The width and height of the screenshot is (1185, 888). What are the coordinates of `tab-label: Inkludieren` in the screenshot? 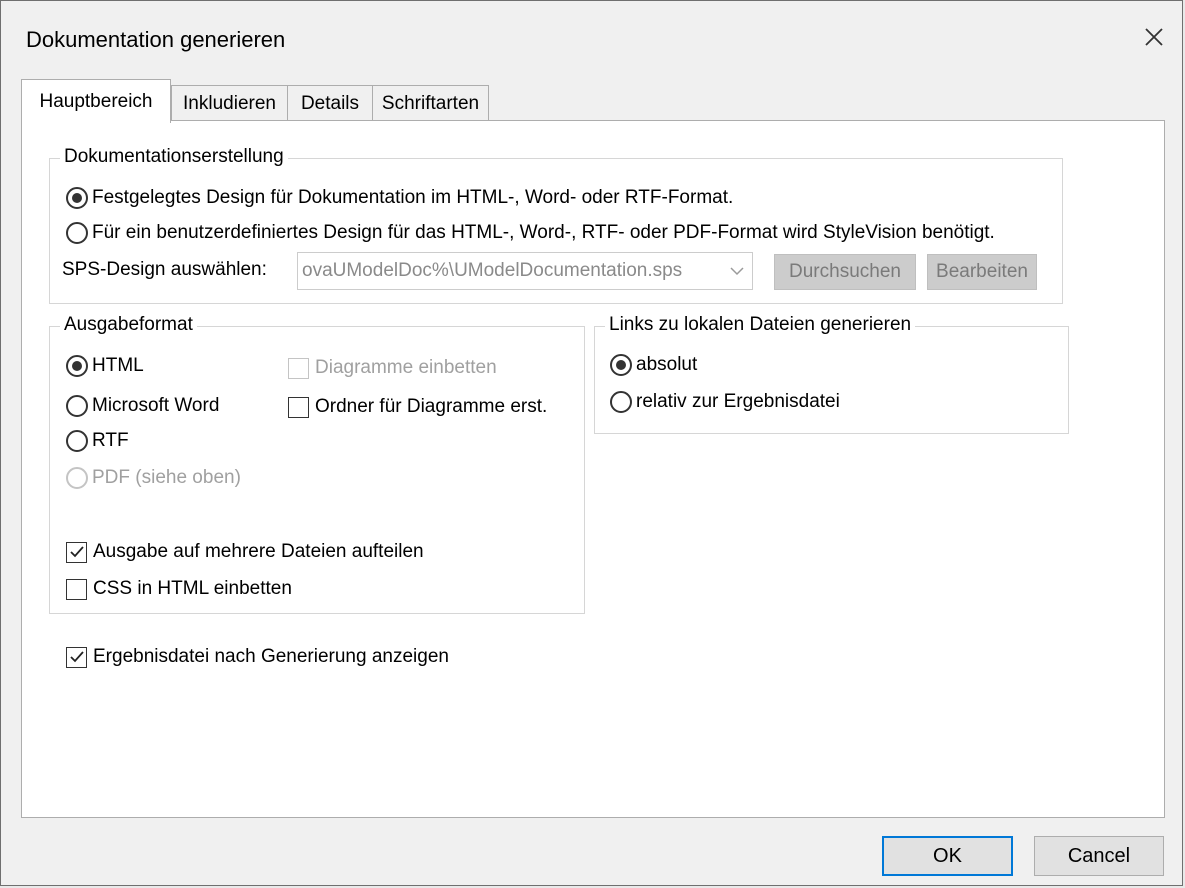 It's located at (229, 103).